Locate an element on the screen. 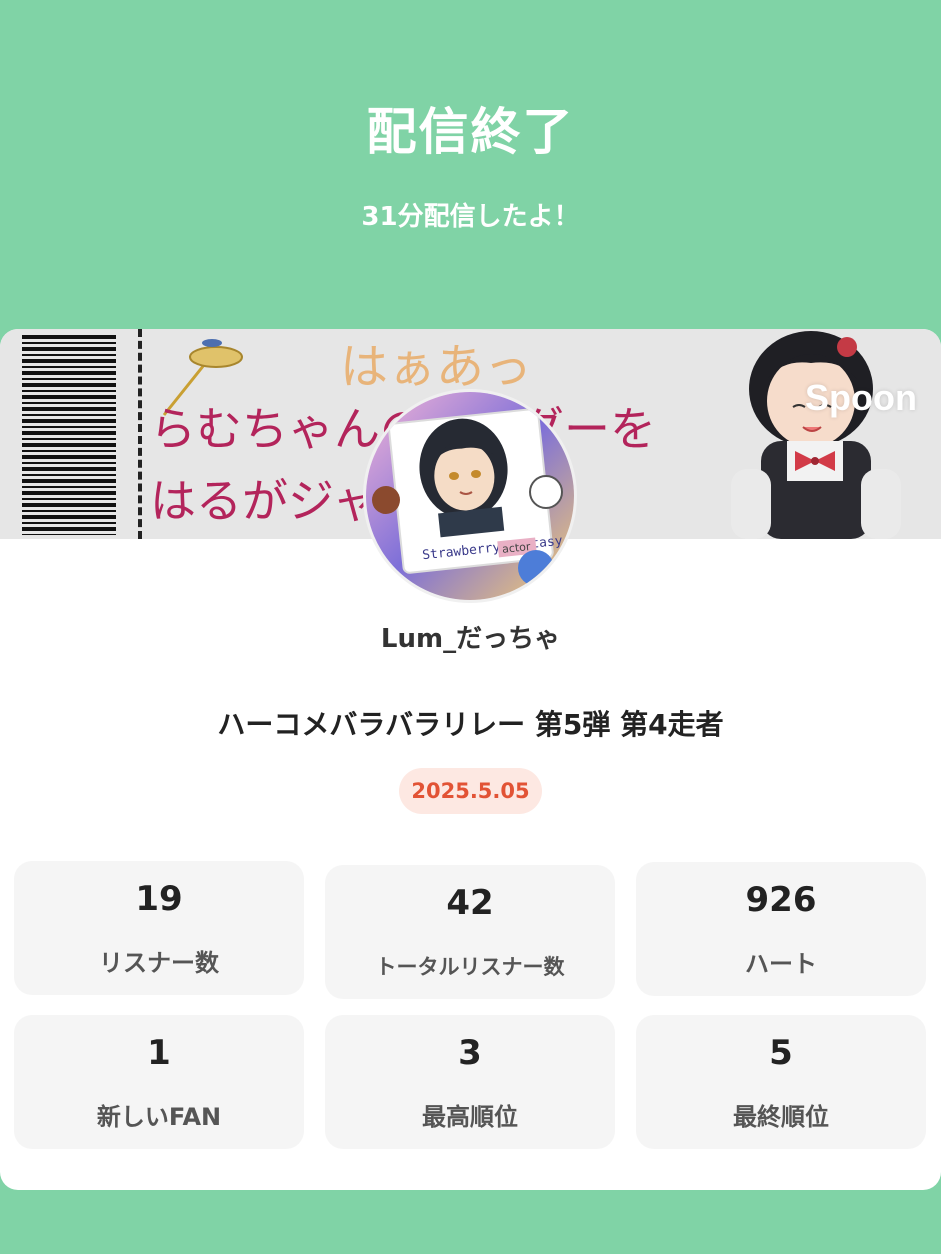  avatar-image: Strawberry Fantasy vol.4 actor is located at coordinates (470, 496).